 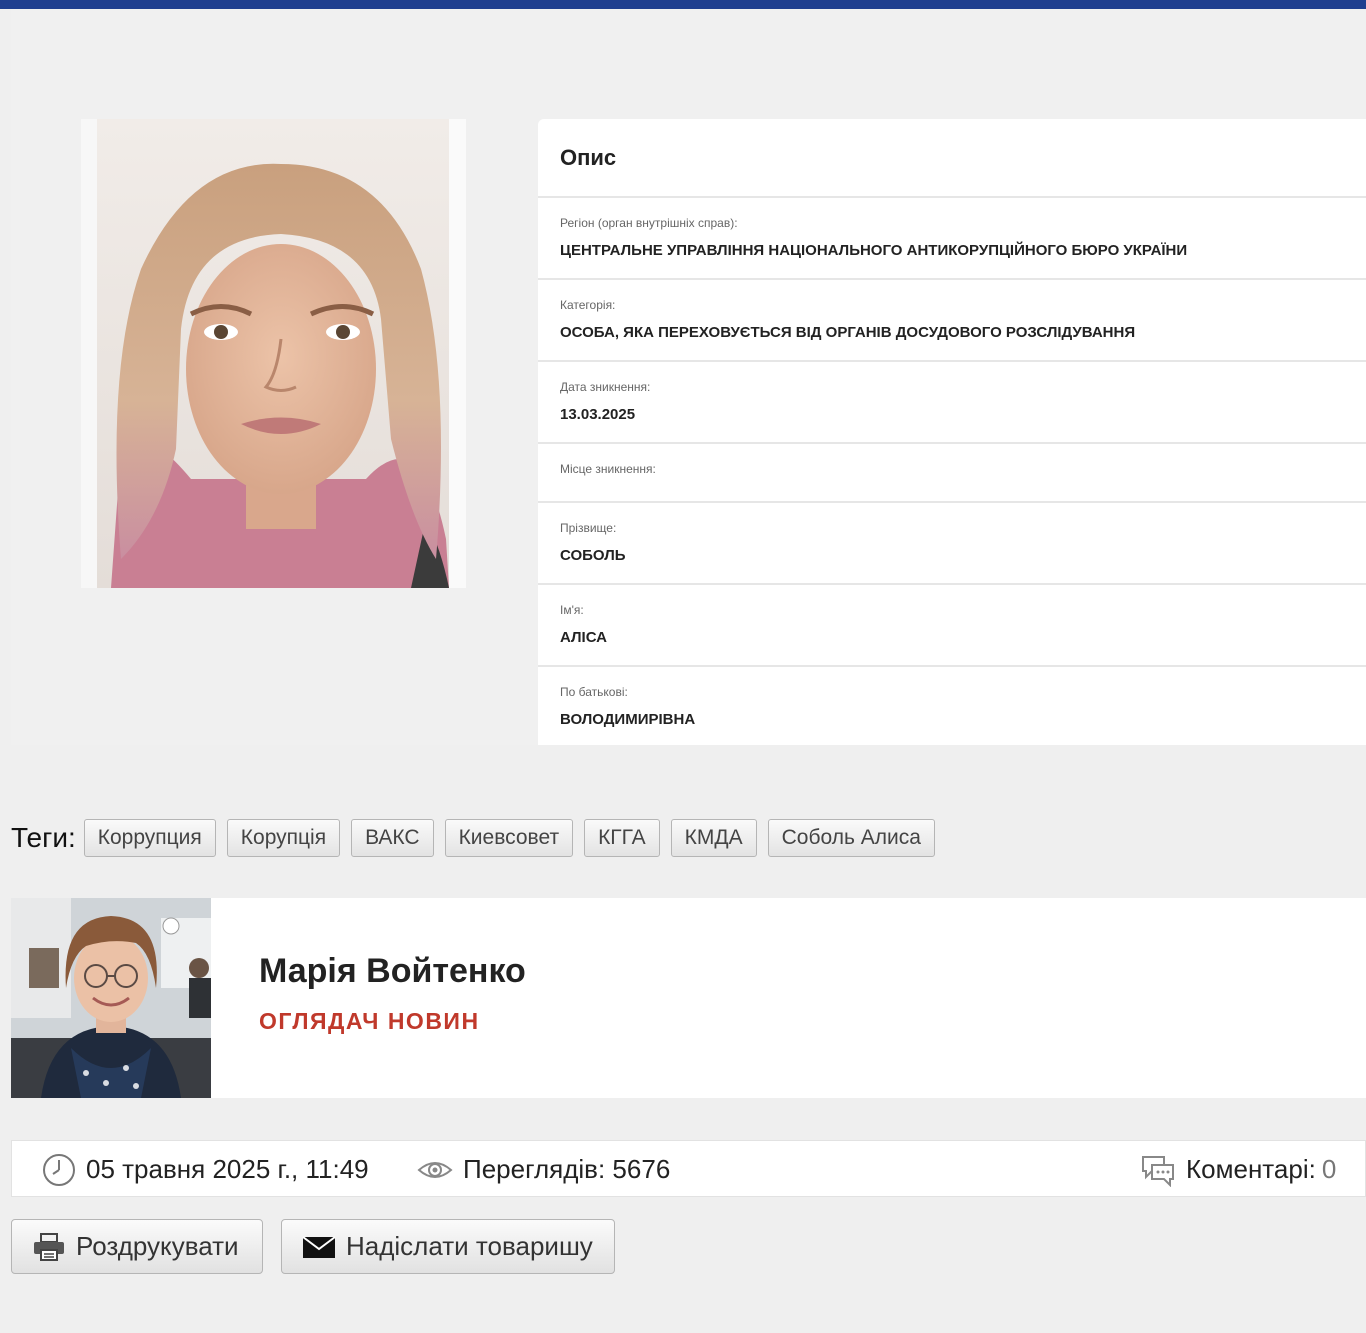 What do you see at coordinates (572, 610) in the screenshot?
I see `field-label: Ім'я:` at bounding box center [572, 610].